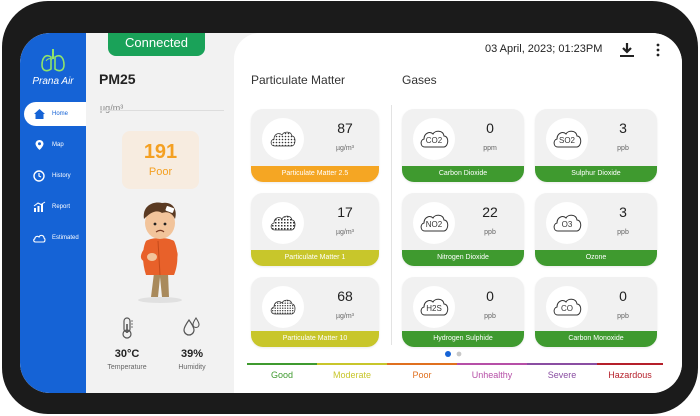 The width and height of the screenshot is (700, 416). I want to click on scale-bar-severe, so click(562, 364).